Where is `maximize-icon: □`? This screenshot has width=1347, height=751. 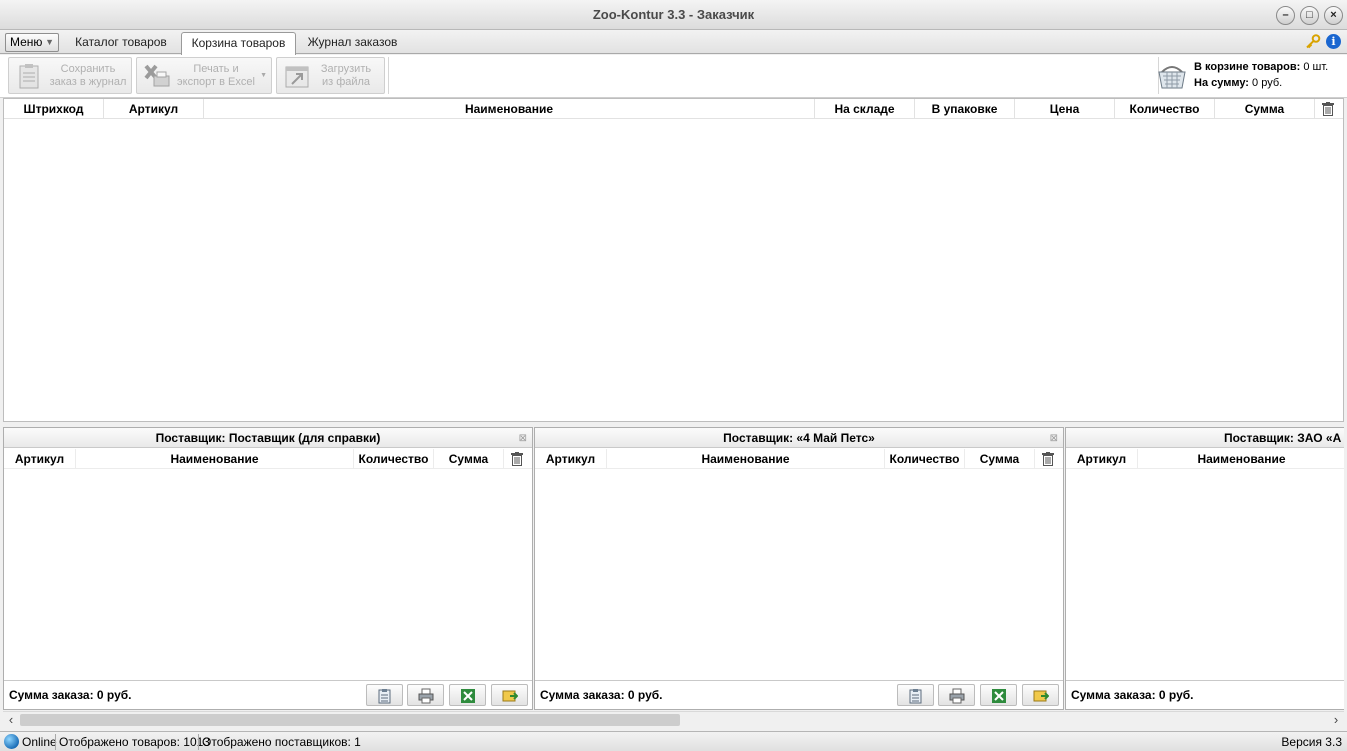
maximize-icon: □ is located at coordinates (1309, 15).